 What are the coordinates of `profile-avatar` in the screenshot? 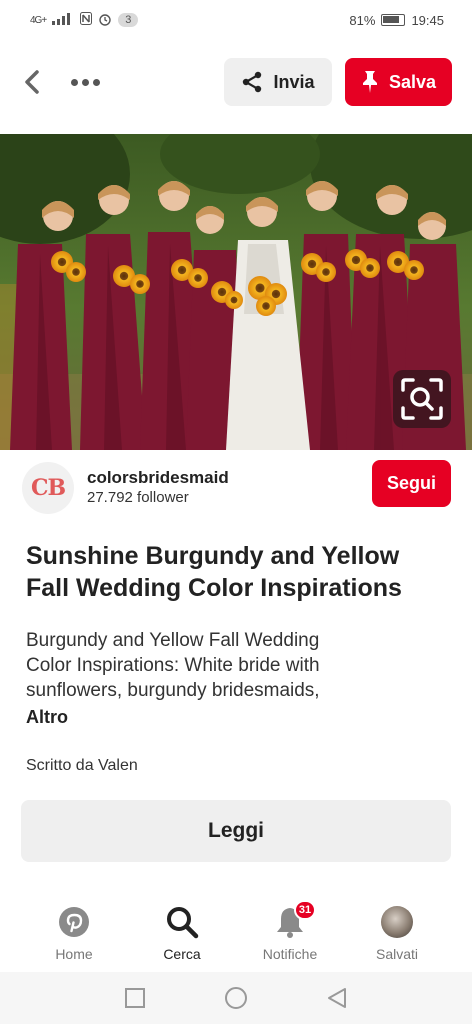 It's located at (397, 922).